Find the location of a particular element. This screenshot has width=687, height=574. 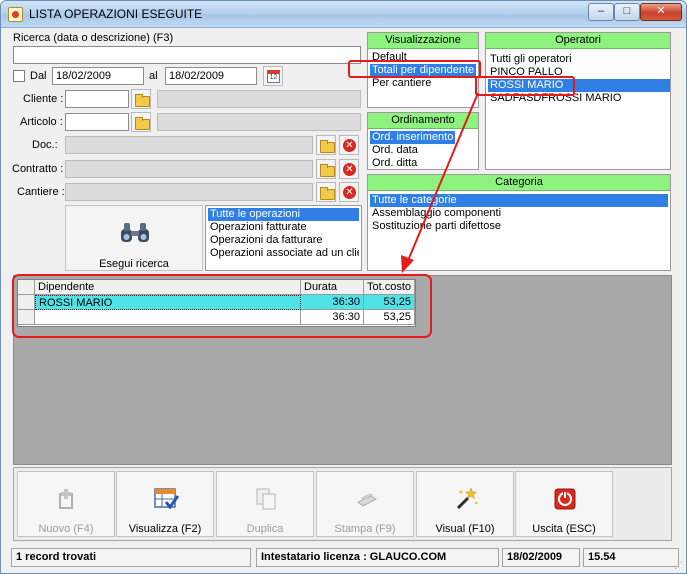

view-icon is located at coordinates (166, 499).